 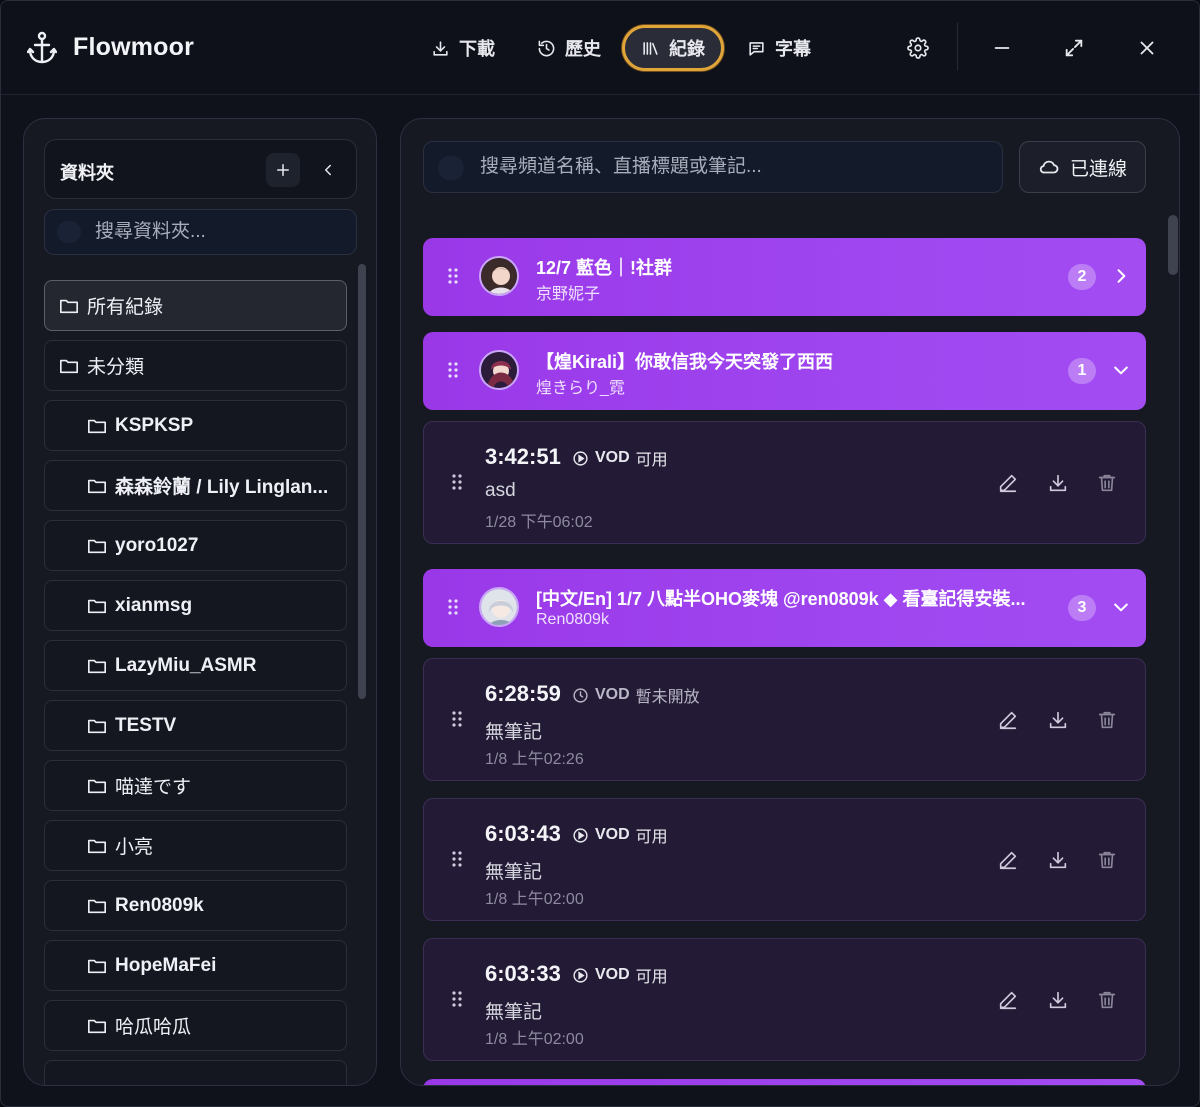 What do you see at coordinates (195, 605) in the screenshot?
I see `folder-item: xianmsg` at bounding box center [195, 605].